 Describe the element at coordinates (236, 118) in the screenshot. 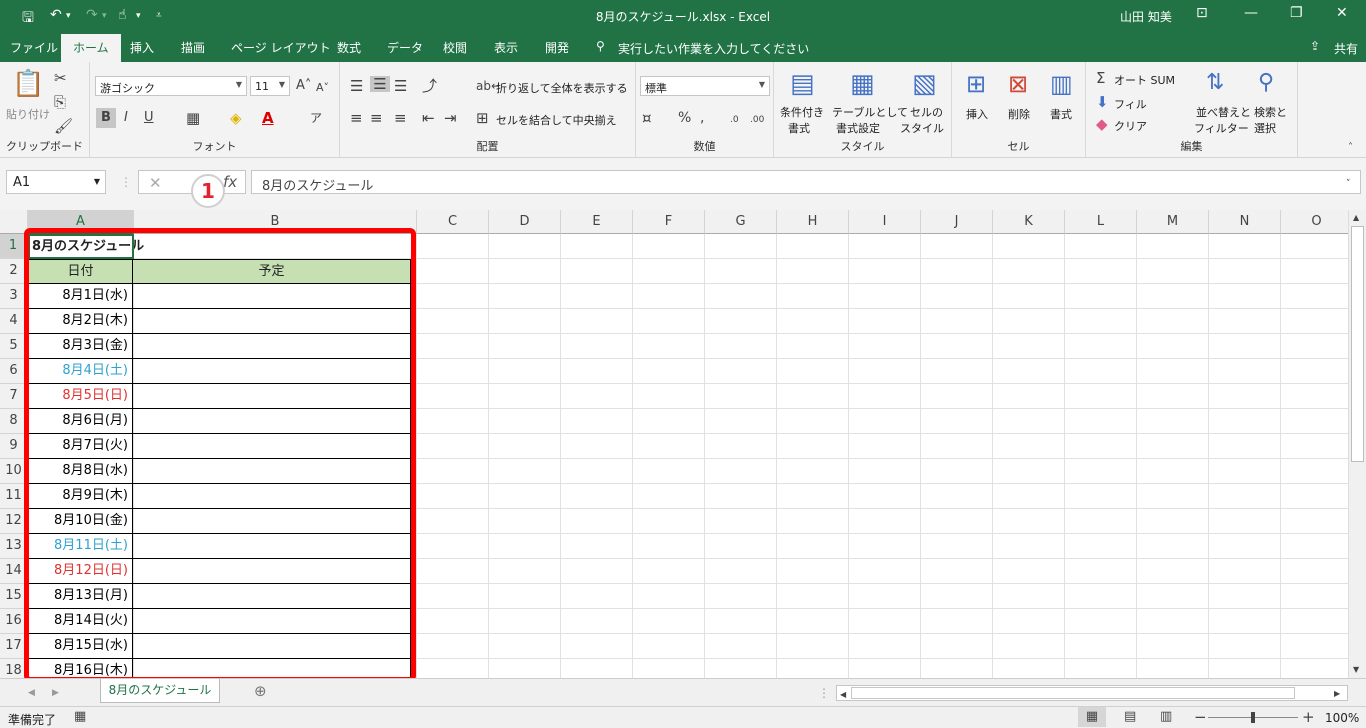

I see `fill-color-icon: ◈` at that location.